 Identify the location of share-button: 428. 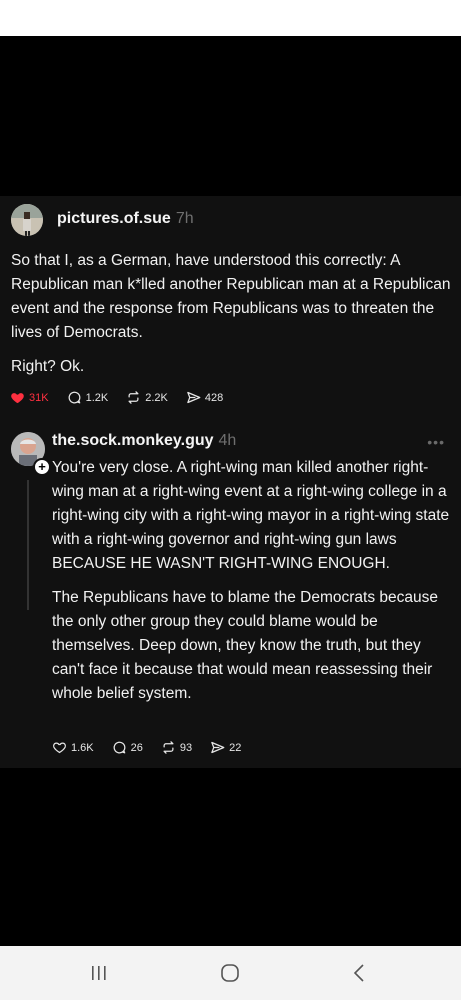
(204, 397).